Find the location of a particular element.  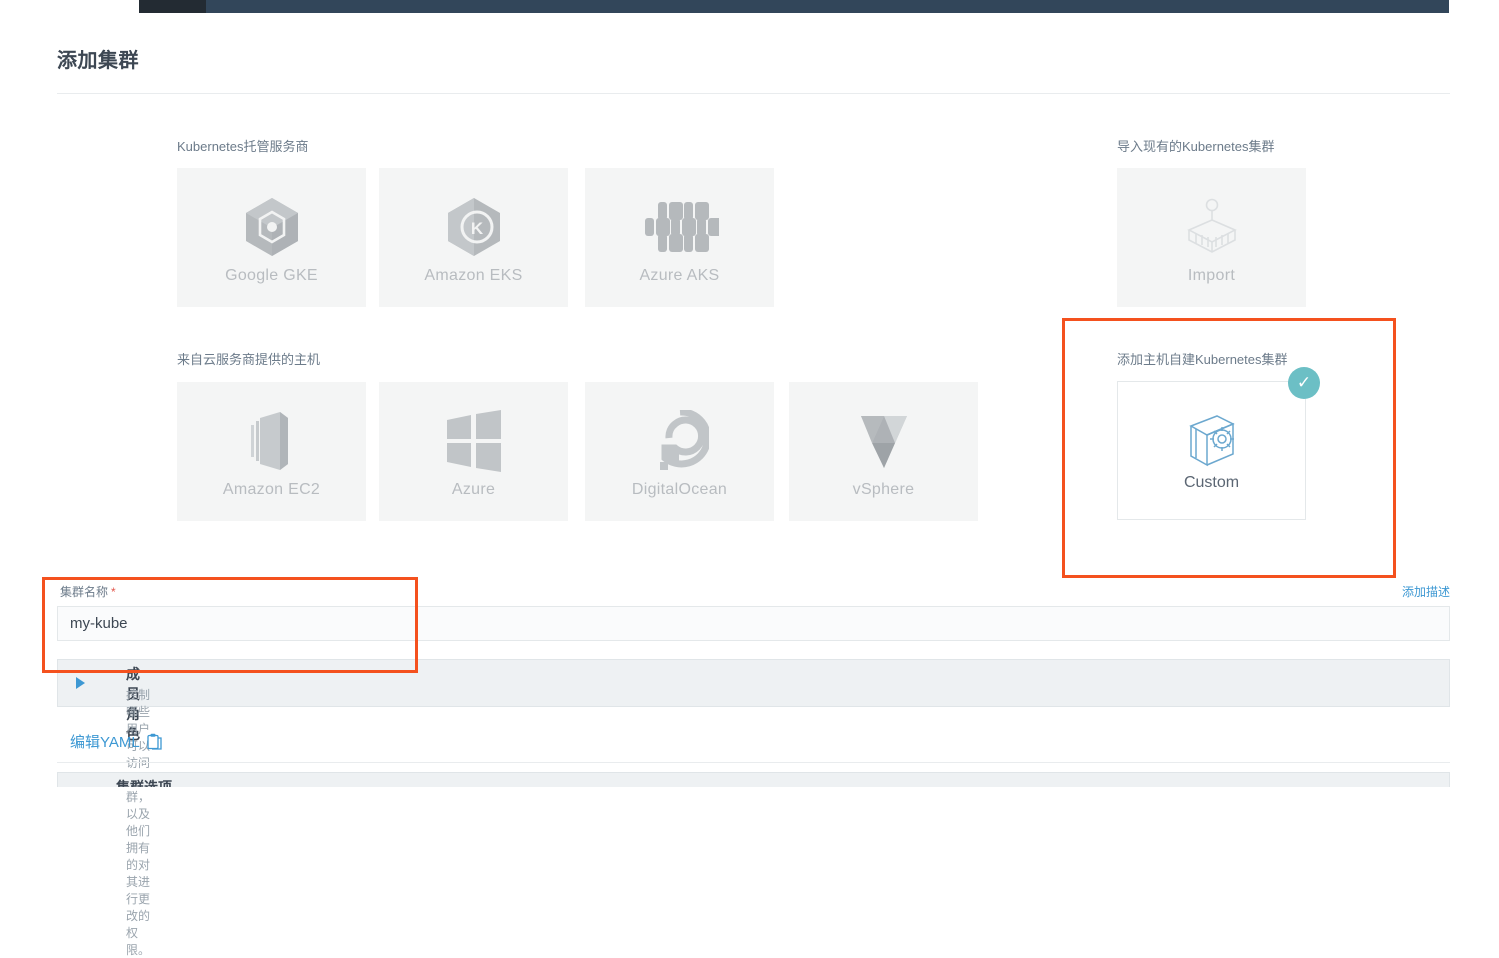

provider-card-label: DigitalOcean is located at coordinates (679, 489).